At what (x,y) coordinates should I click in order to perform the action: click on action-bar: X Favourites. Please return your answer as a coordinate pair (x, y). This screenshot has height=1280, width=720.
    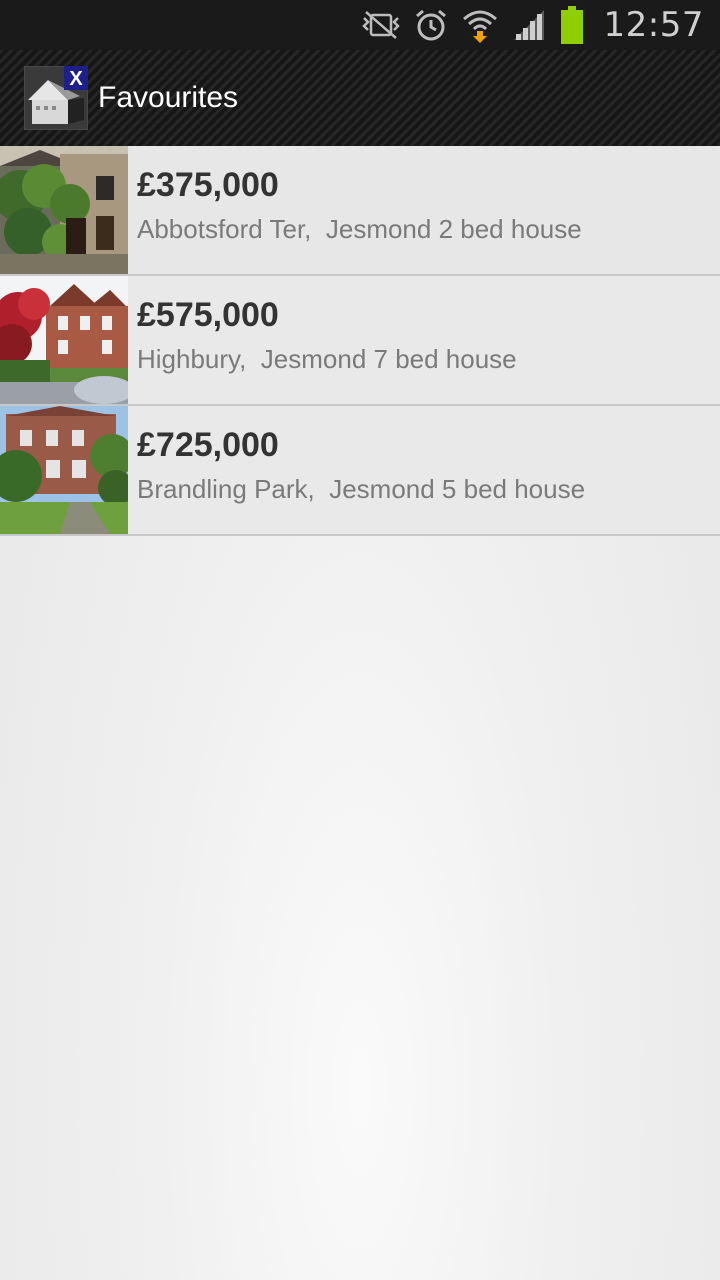
    Looking at the image, I should click on (360, 98).